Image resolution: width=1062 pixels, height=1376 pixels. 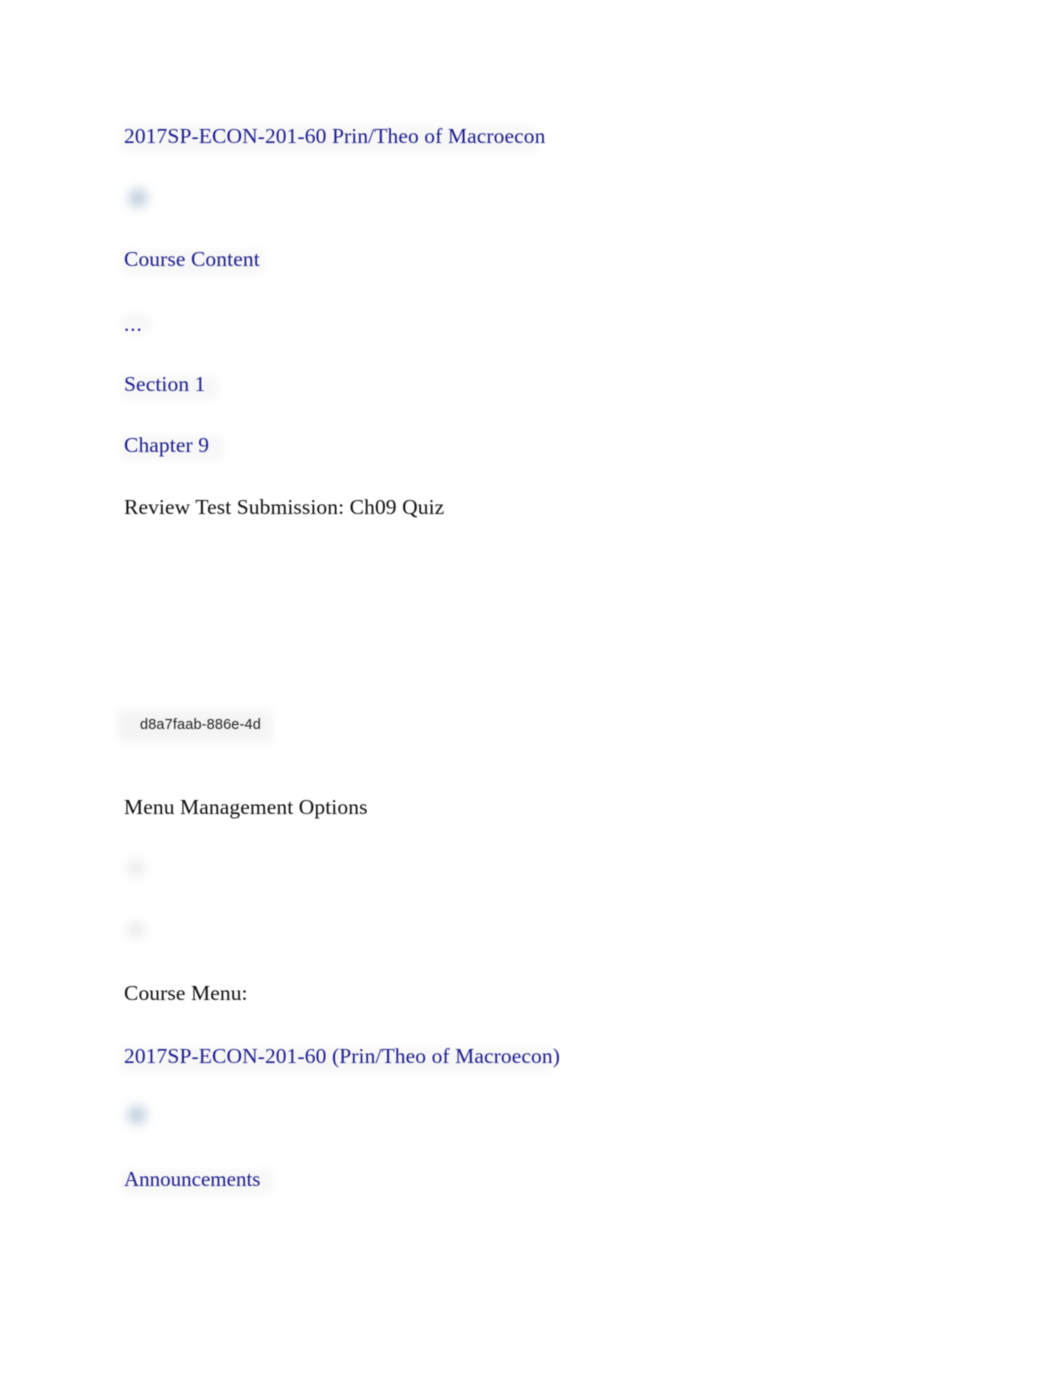 I want to click on breadcrumb-chapter-link: Chapter 9, so click(x=166, y=446).